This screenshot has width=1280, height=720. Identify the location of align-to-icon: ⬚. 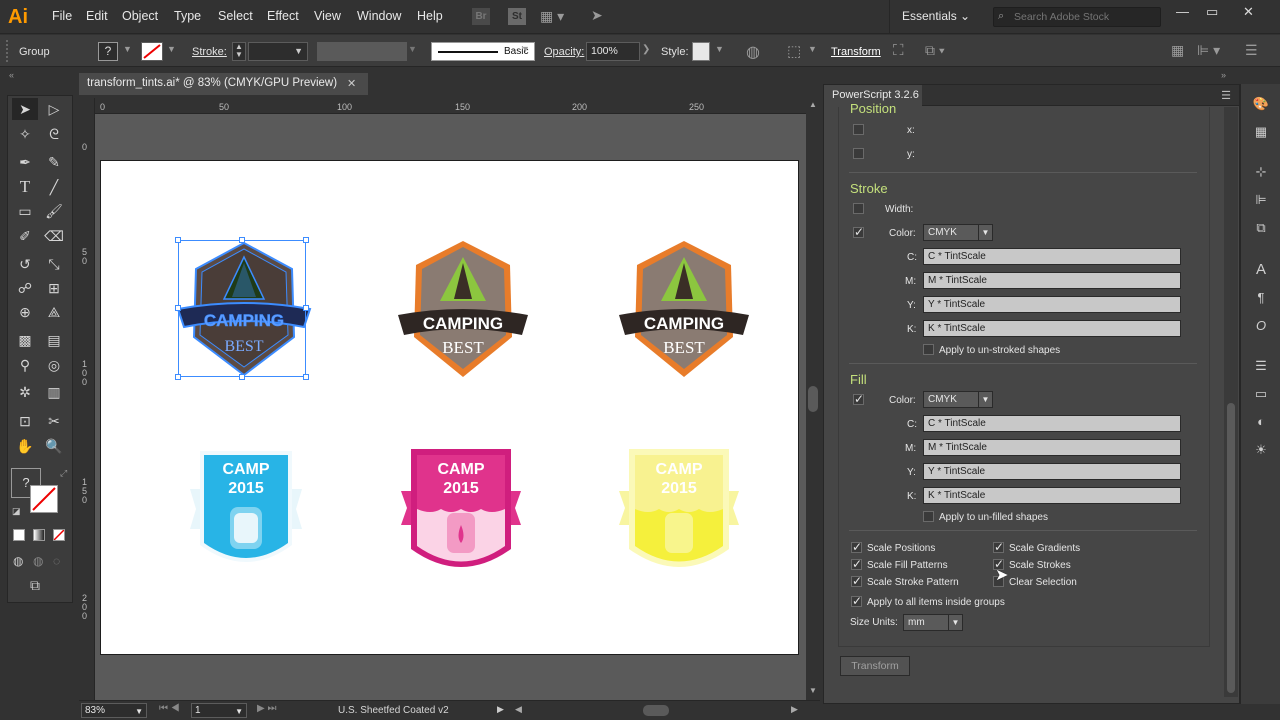
(794, 51).